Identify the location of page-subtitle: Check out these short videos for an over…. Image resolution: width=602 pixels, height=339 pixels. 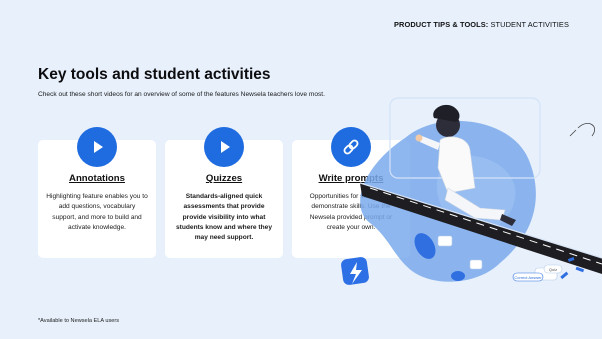
(181, 94).